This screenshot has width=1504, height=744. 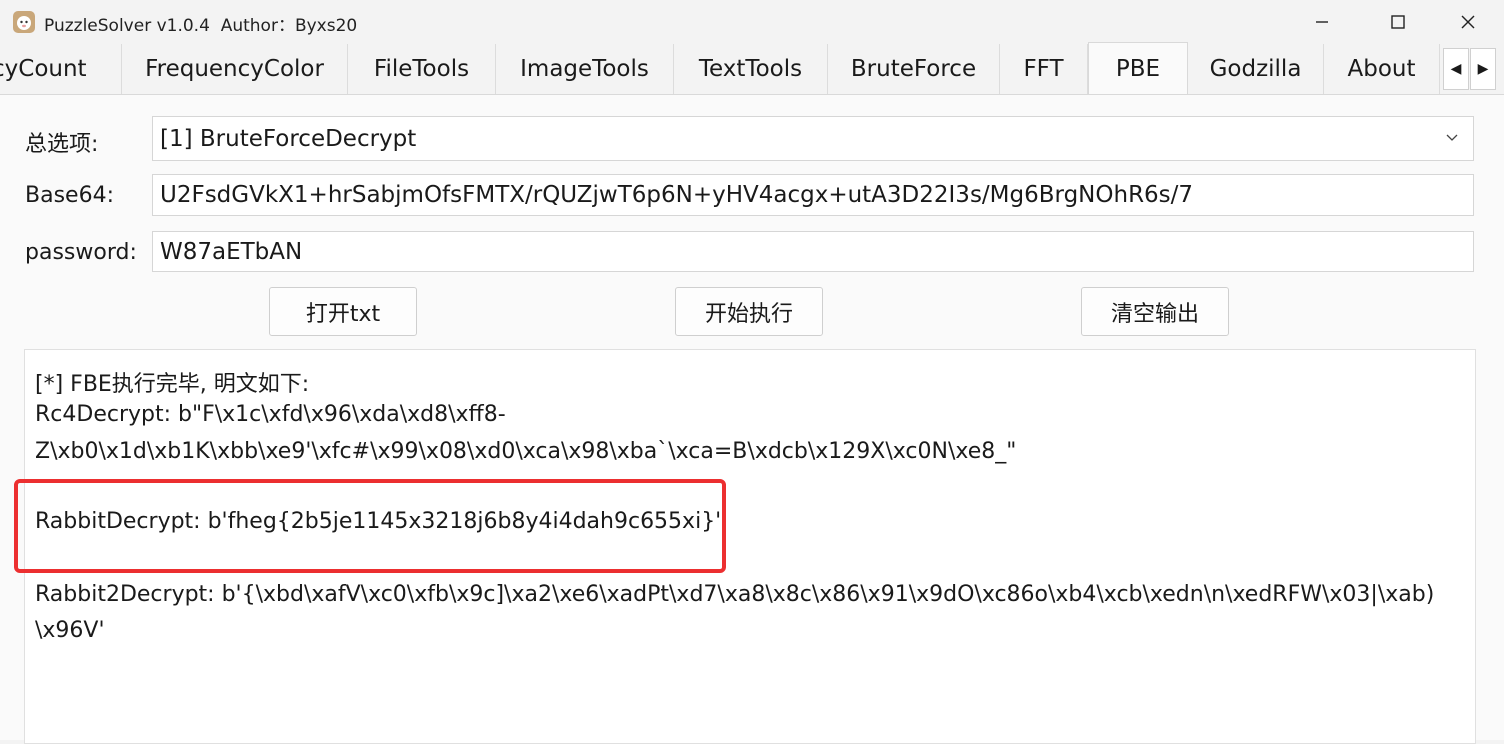 I want to click on maximize-button, so click(x=1398, y=22).